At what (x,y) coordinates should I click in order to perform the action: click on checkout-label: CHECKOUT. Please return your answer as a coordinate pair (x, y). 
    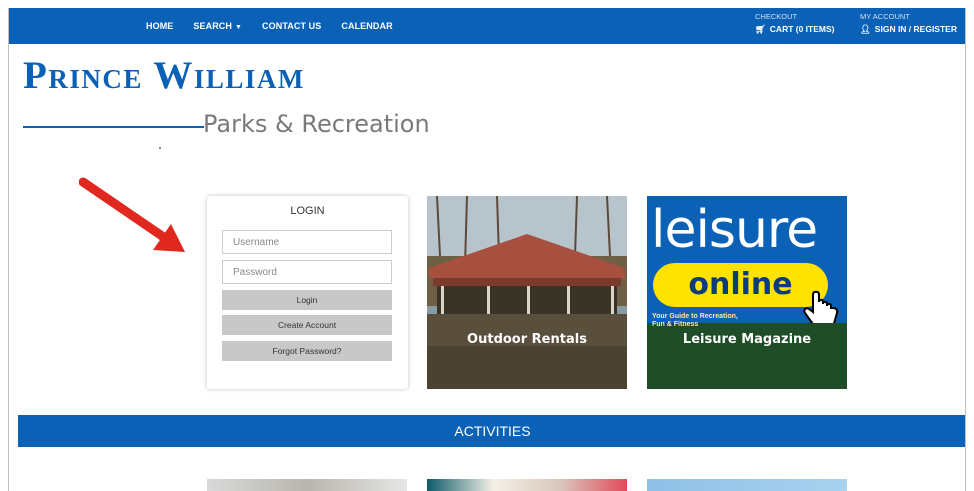
    Looking at the image, I should click on (776, 16).